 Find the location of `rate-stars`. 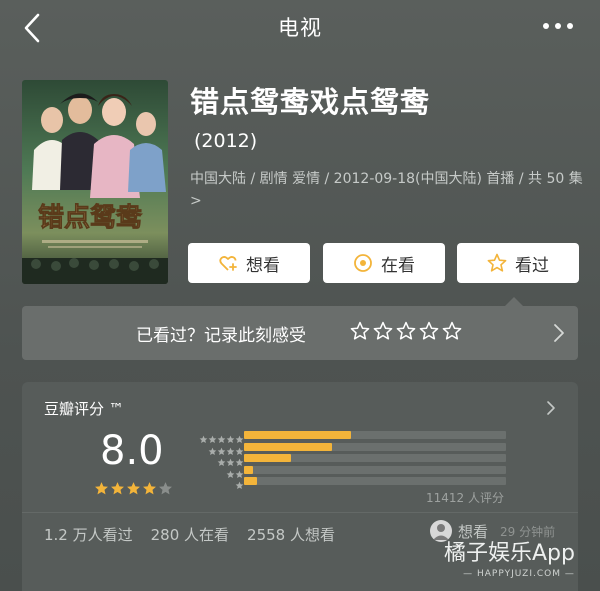

rate-stars is located at coordinates (406, 331).